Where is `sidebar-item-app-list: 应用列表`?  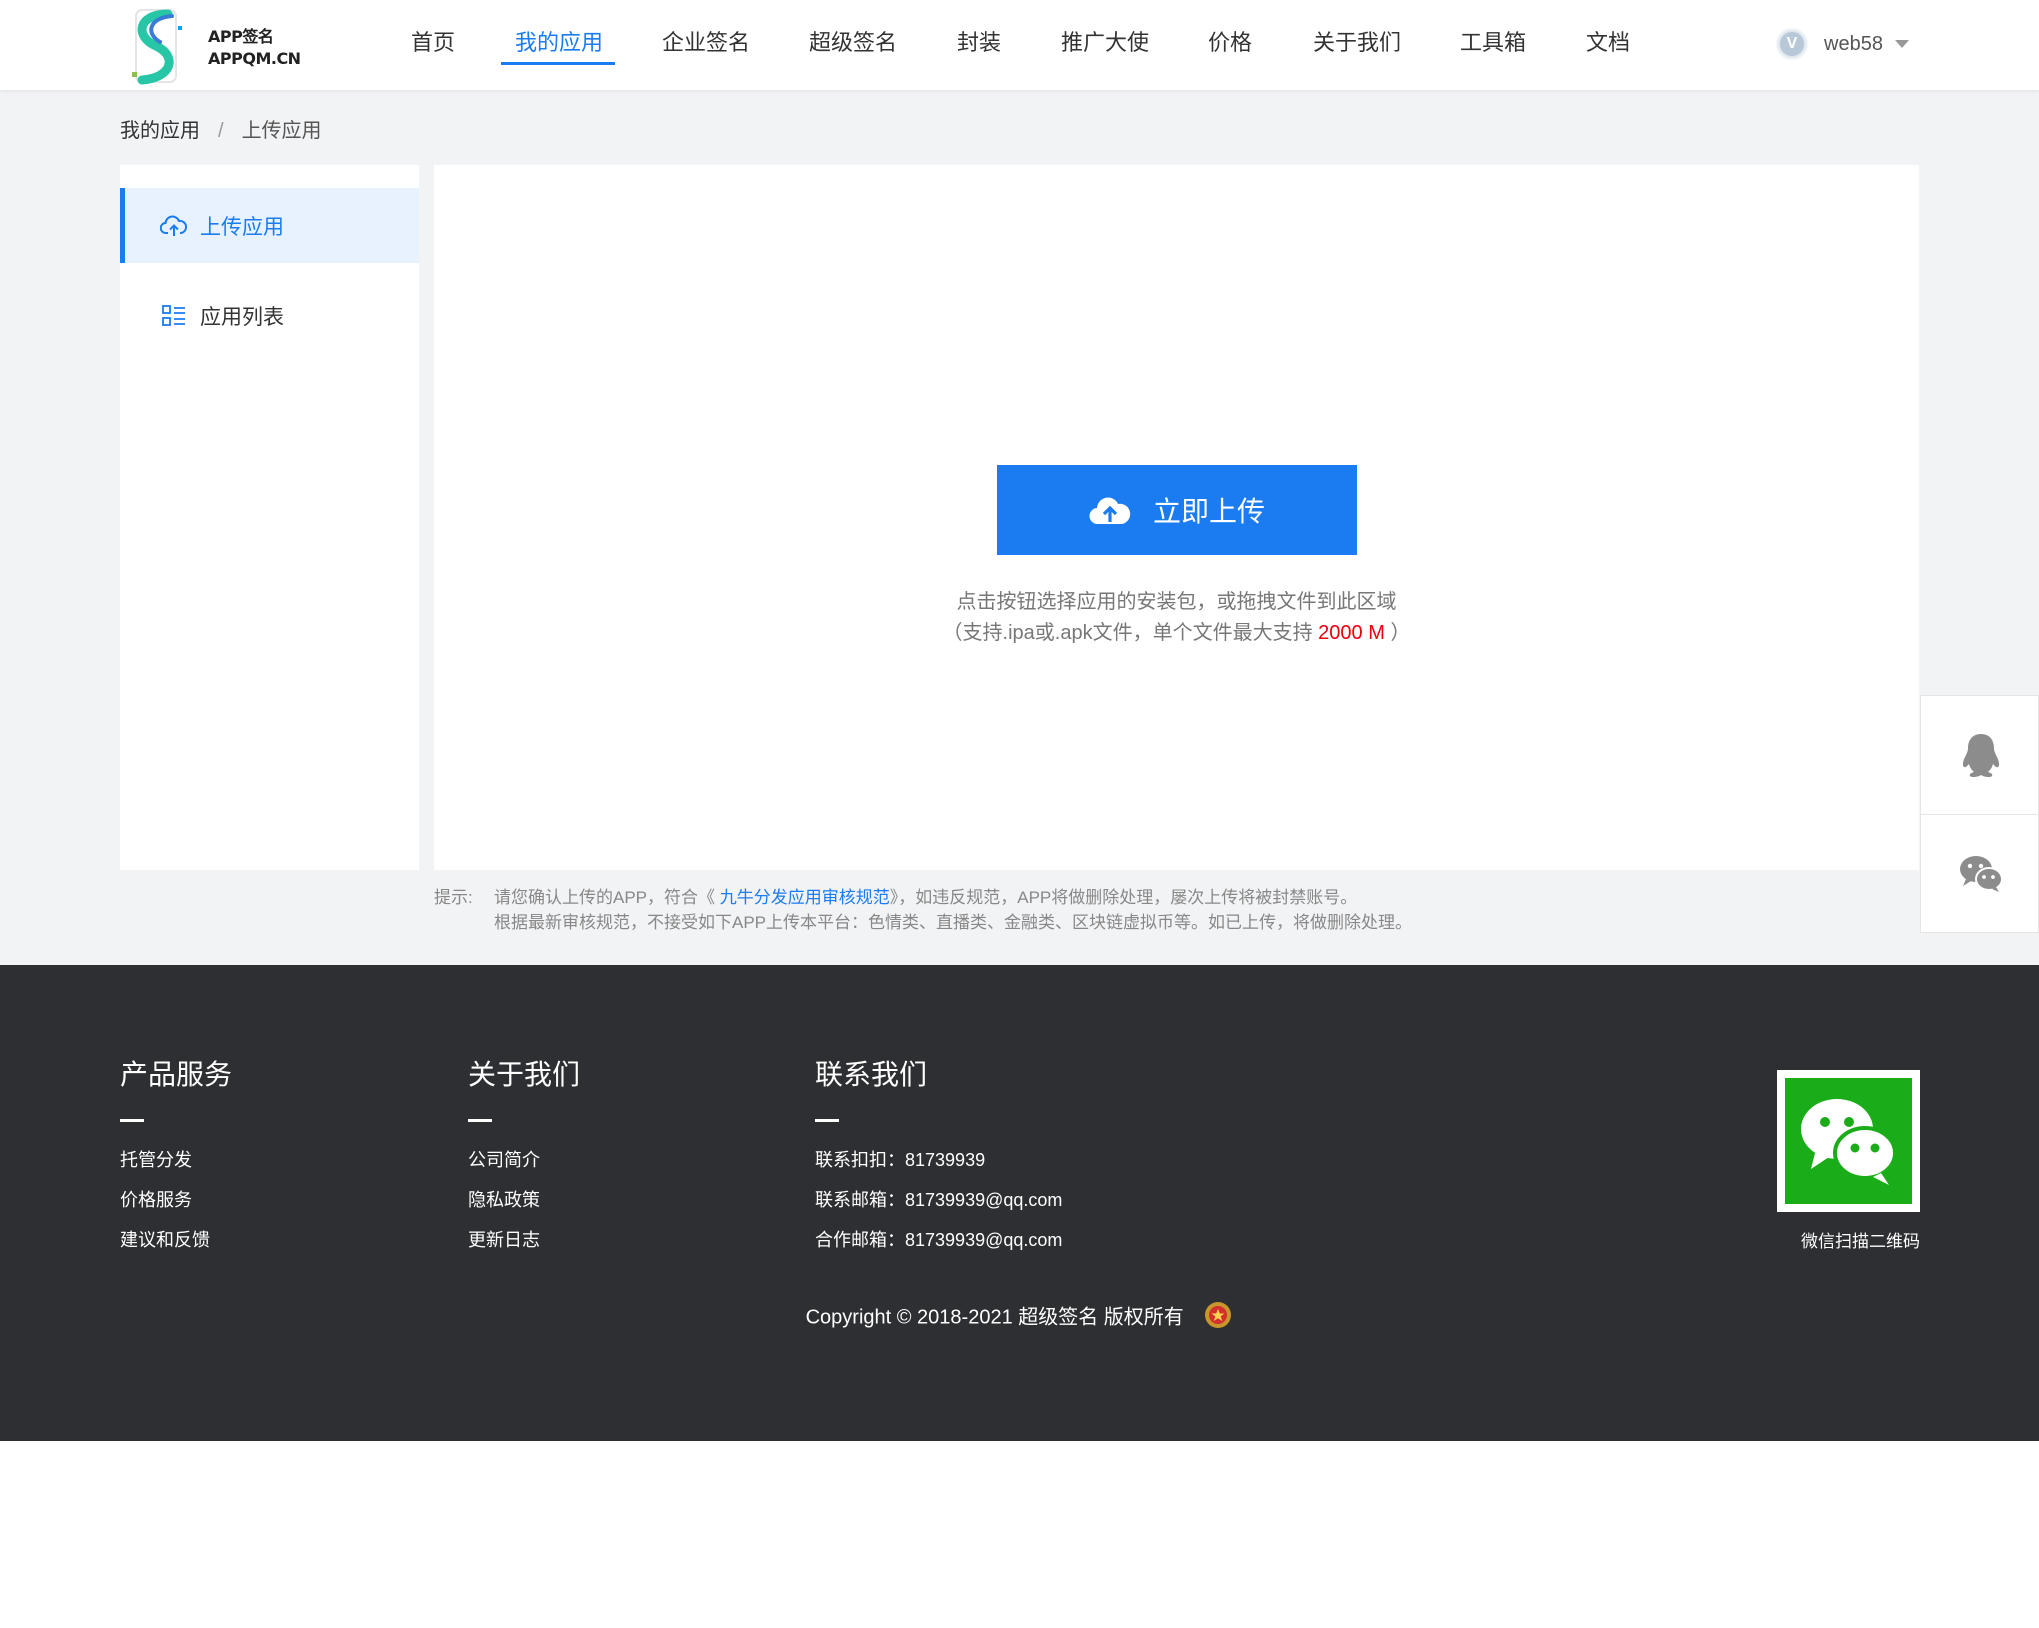 sidebar-item-app-list: 应用列表 is located at coordinates (269, 315).